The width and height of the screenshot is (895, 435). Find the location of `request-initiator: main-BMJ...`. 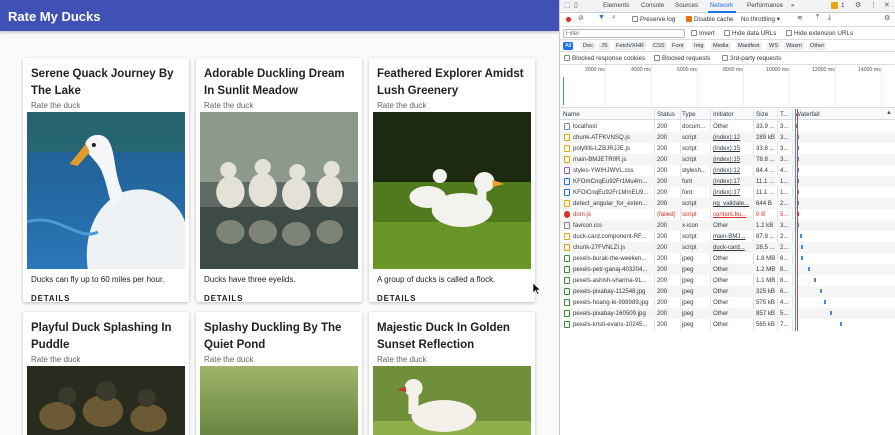

request-initiator: main-BMJ... is located at coordinates (732, 236).